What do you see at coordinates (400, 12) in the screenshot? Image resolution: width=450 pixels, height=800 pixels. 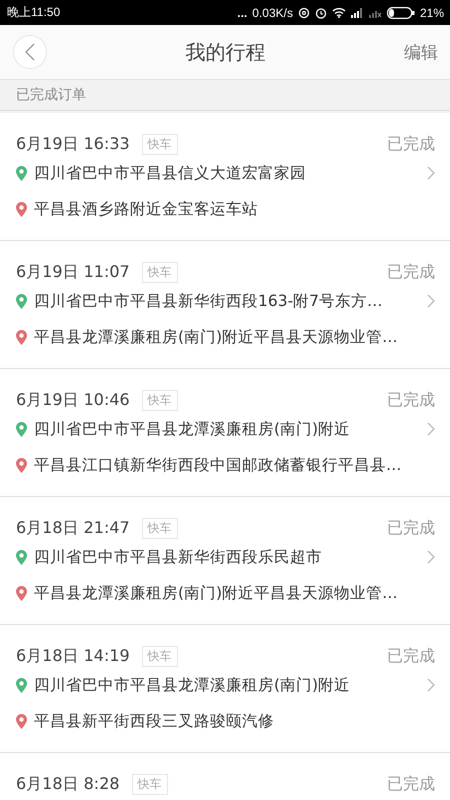 I see `battery-icon` at bounding box center [400, 12].